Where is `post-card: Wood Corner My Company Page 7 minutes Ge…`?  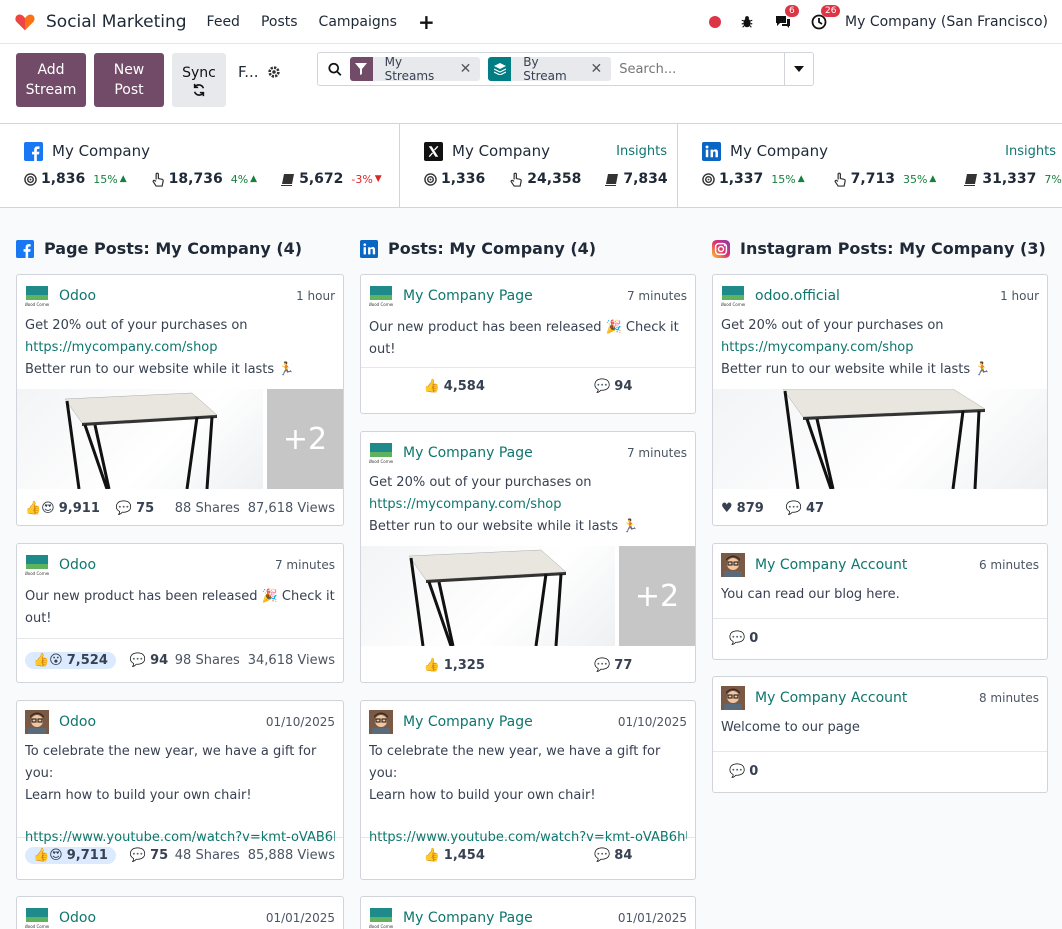
post-card: Wood Corner My Company Page 7 minutes Ge… is located at coordinates (528, 557).